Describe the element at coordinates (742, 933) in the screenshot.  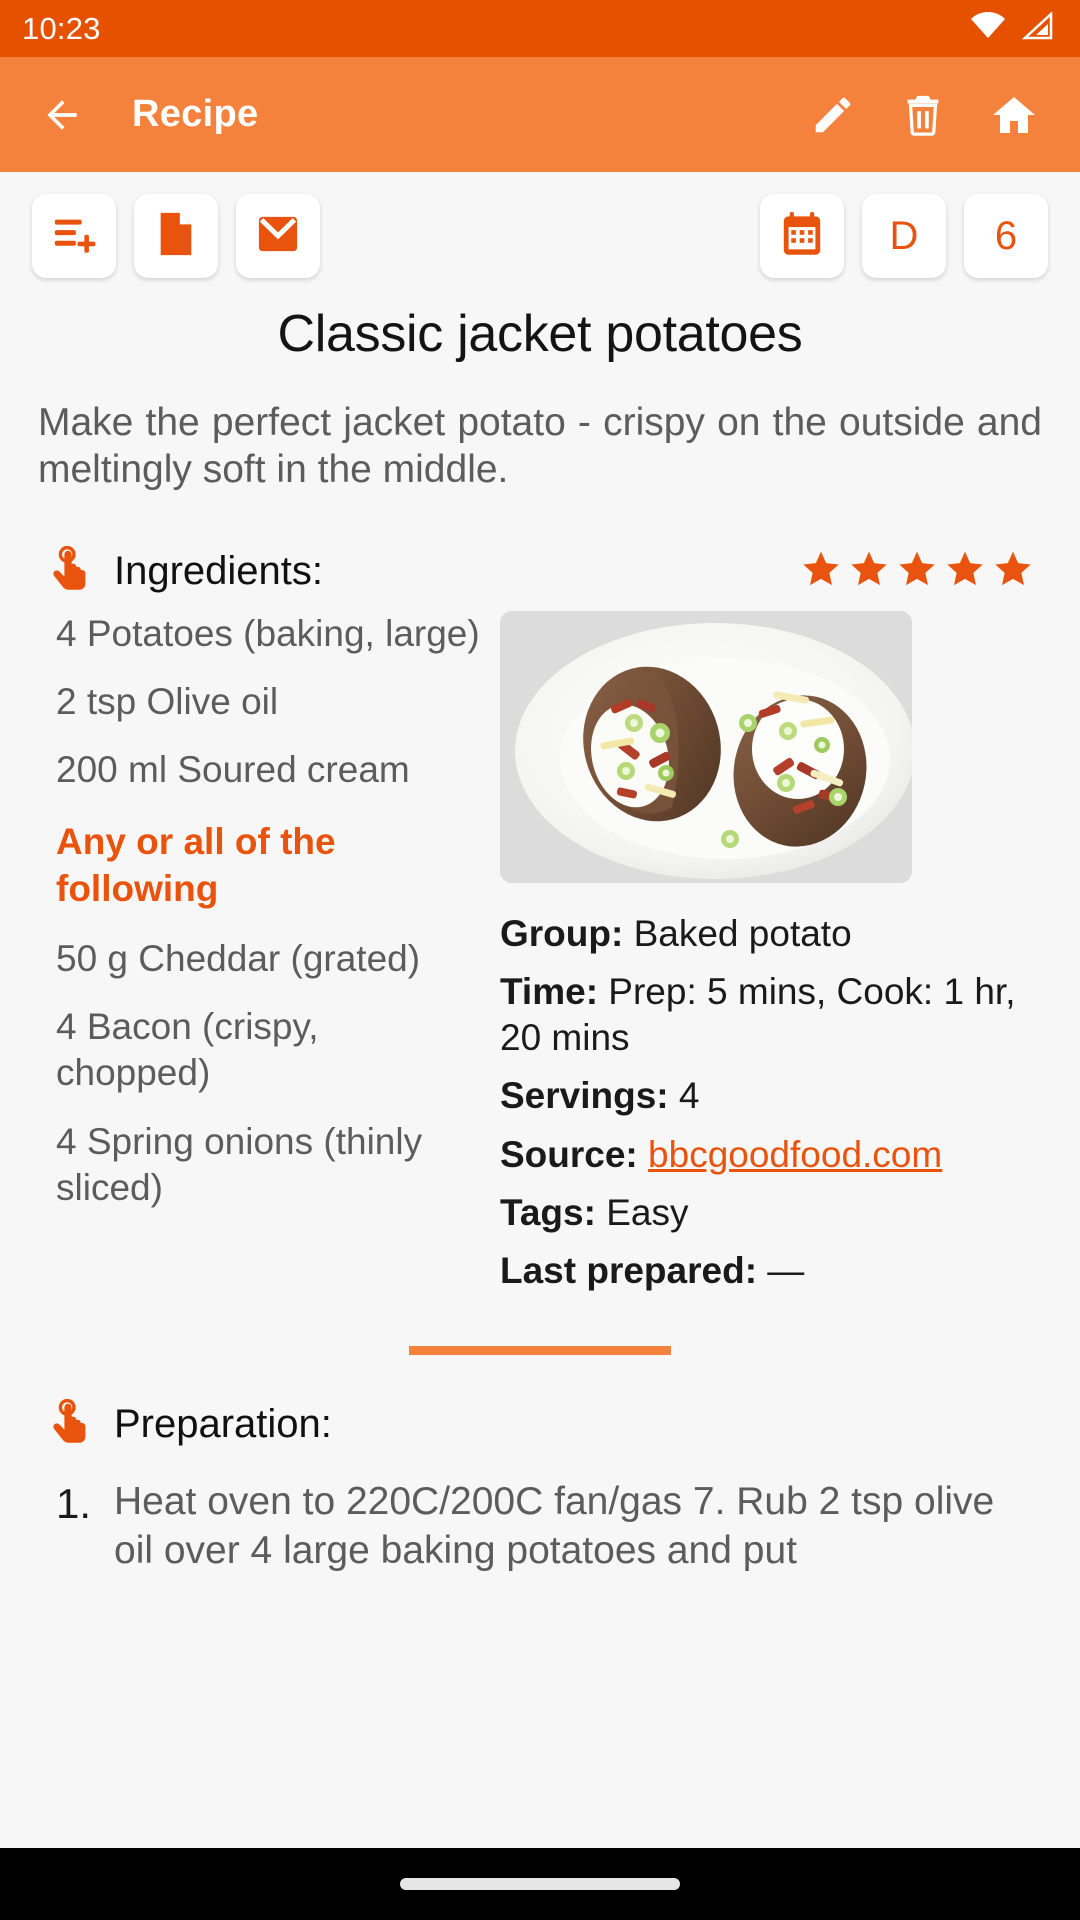
I see `meta-value: Baked potato` at that location.